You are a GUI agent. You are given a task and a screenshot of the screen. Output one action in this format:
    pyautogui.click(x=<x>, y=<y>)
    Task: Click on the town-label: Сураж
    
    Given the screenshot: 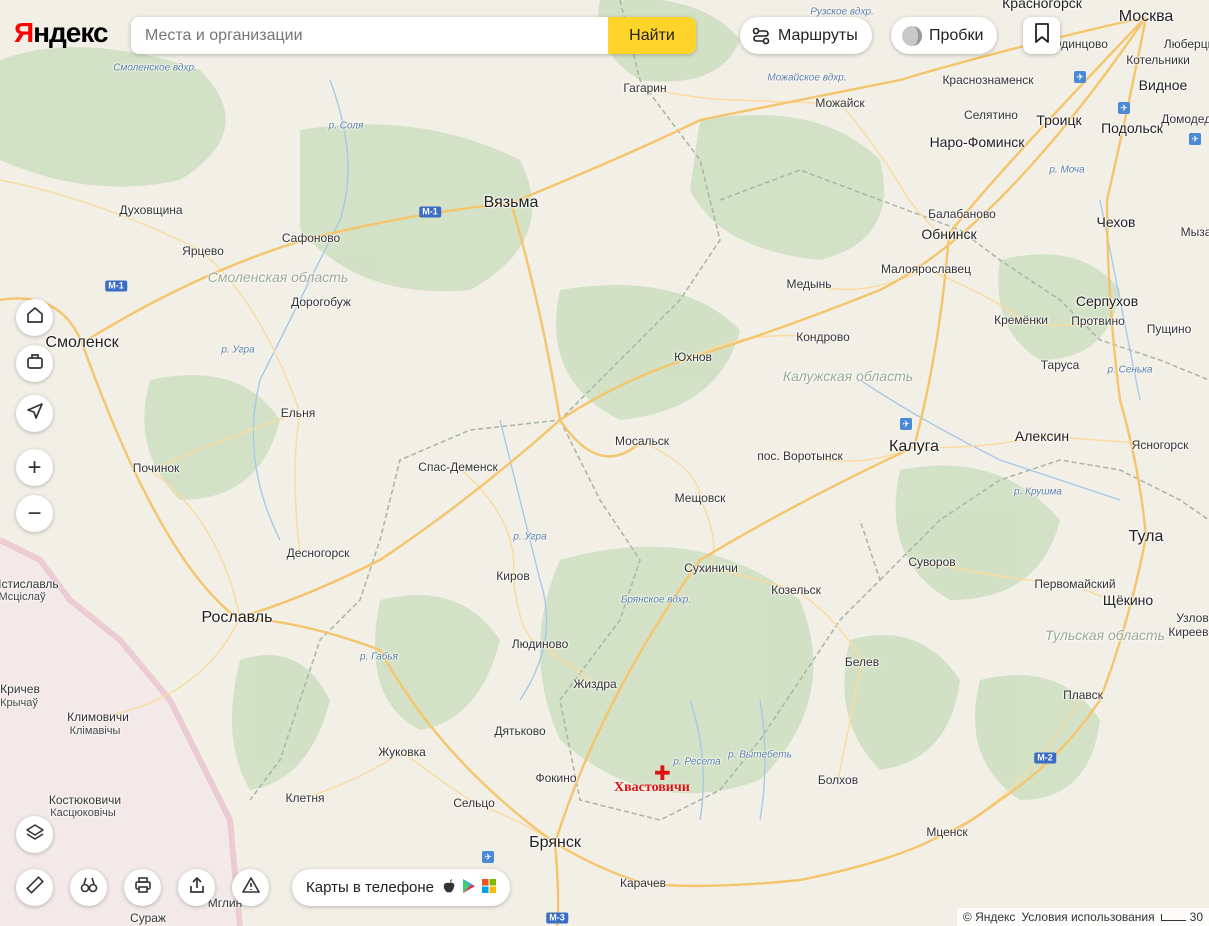 What is the action you would take?
    pyautogui.click(x=148, y=918)
    